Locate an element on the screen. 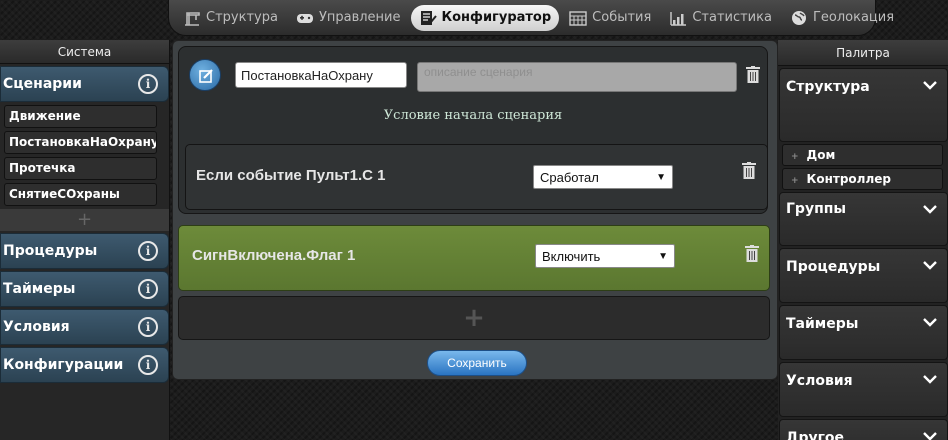  edit-button is located at coordinates (205, 75).